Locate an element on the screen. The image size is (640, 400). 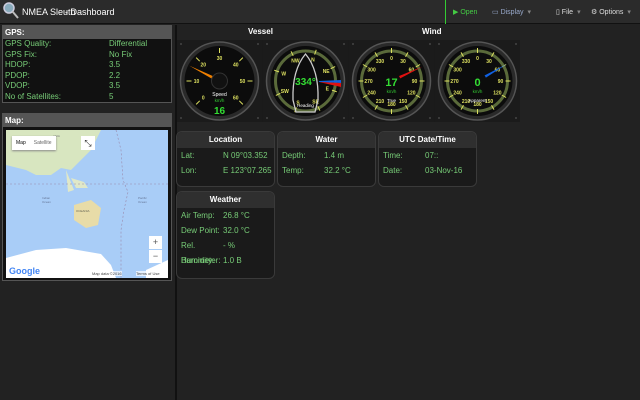
gps-row-value: Differential is located at coordinates (128, 43).